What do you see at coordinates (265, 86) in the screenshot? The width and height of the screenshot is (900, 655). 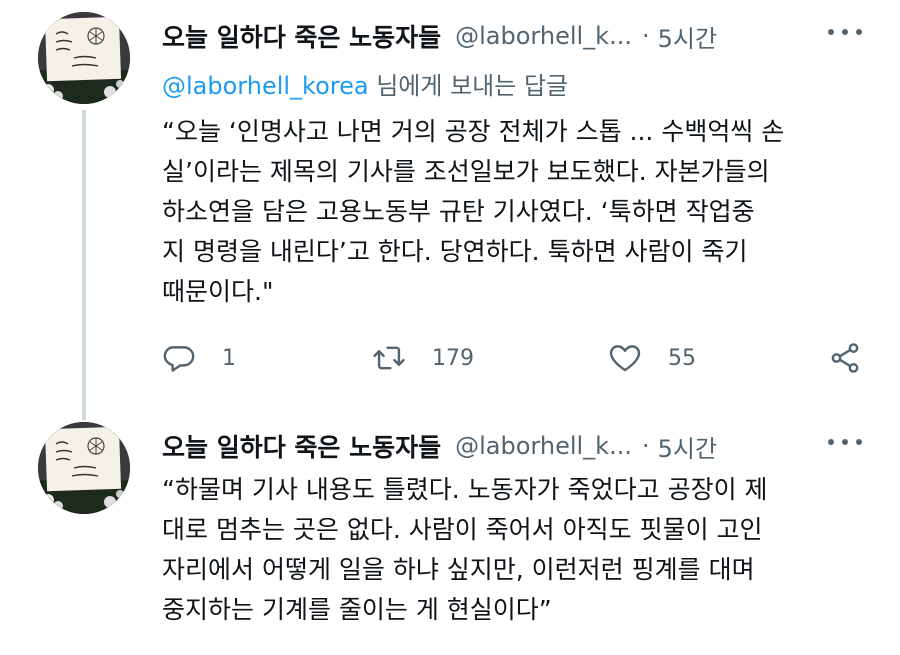 I see `reply-mention-link: @laborhell_korea` at bounding box center [265, 86].